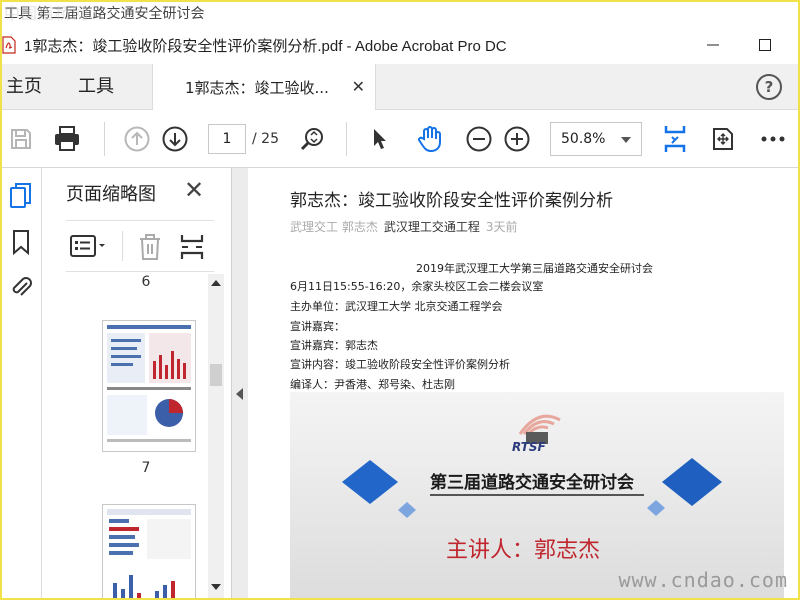 Image resolution: width=800 pixels, height=600 pixels. What do you see at coordinates (96, 87) in the screenshot?
I see `tab-tools: 工具` at bounding box center [96, 87].